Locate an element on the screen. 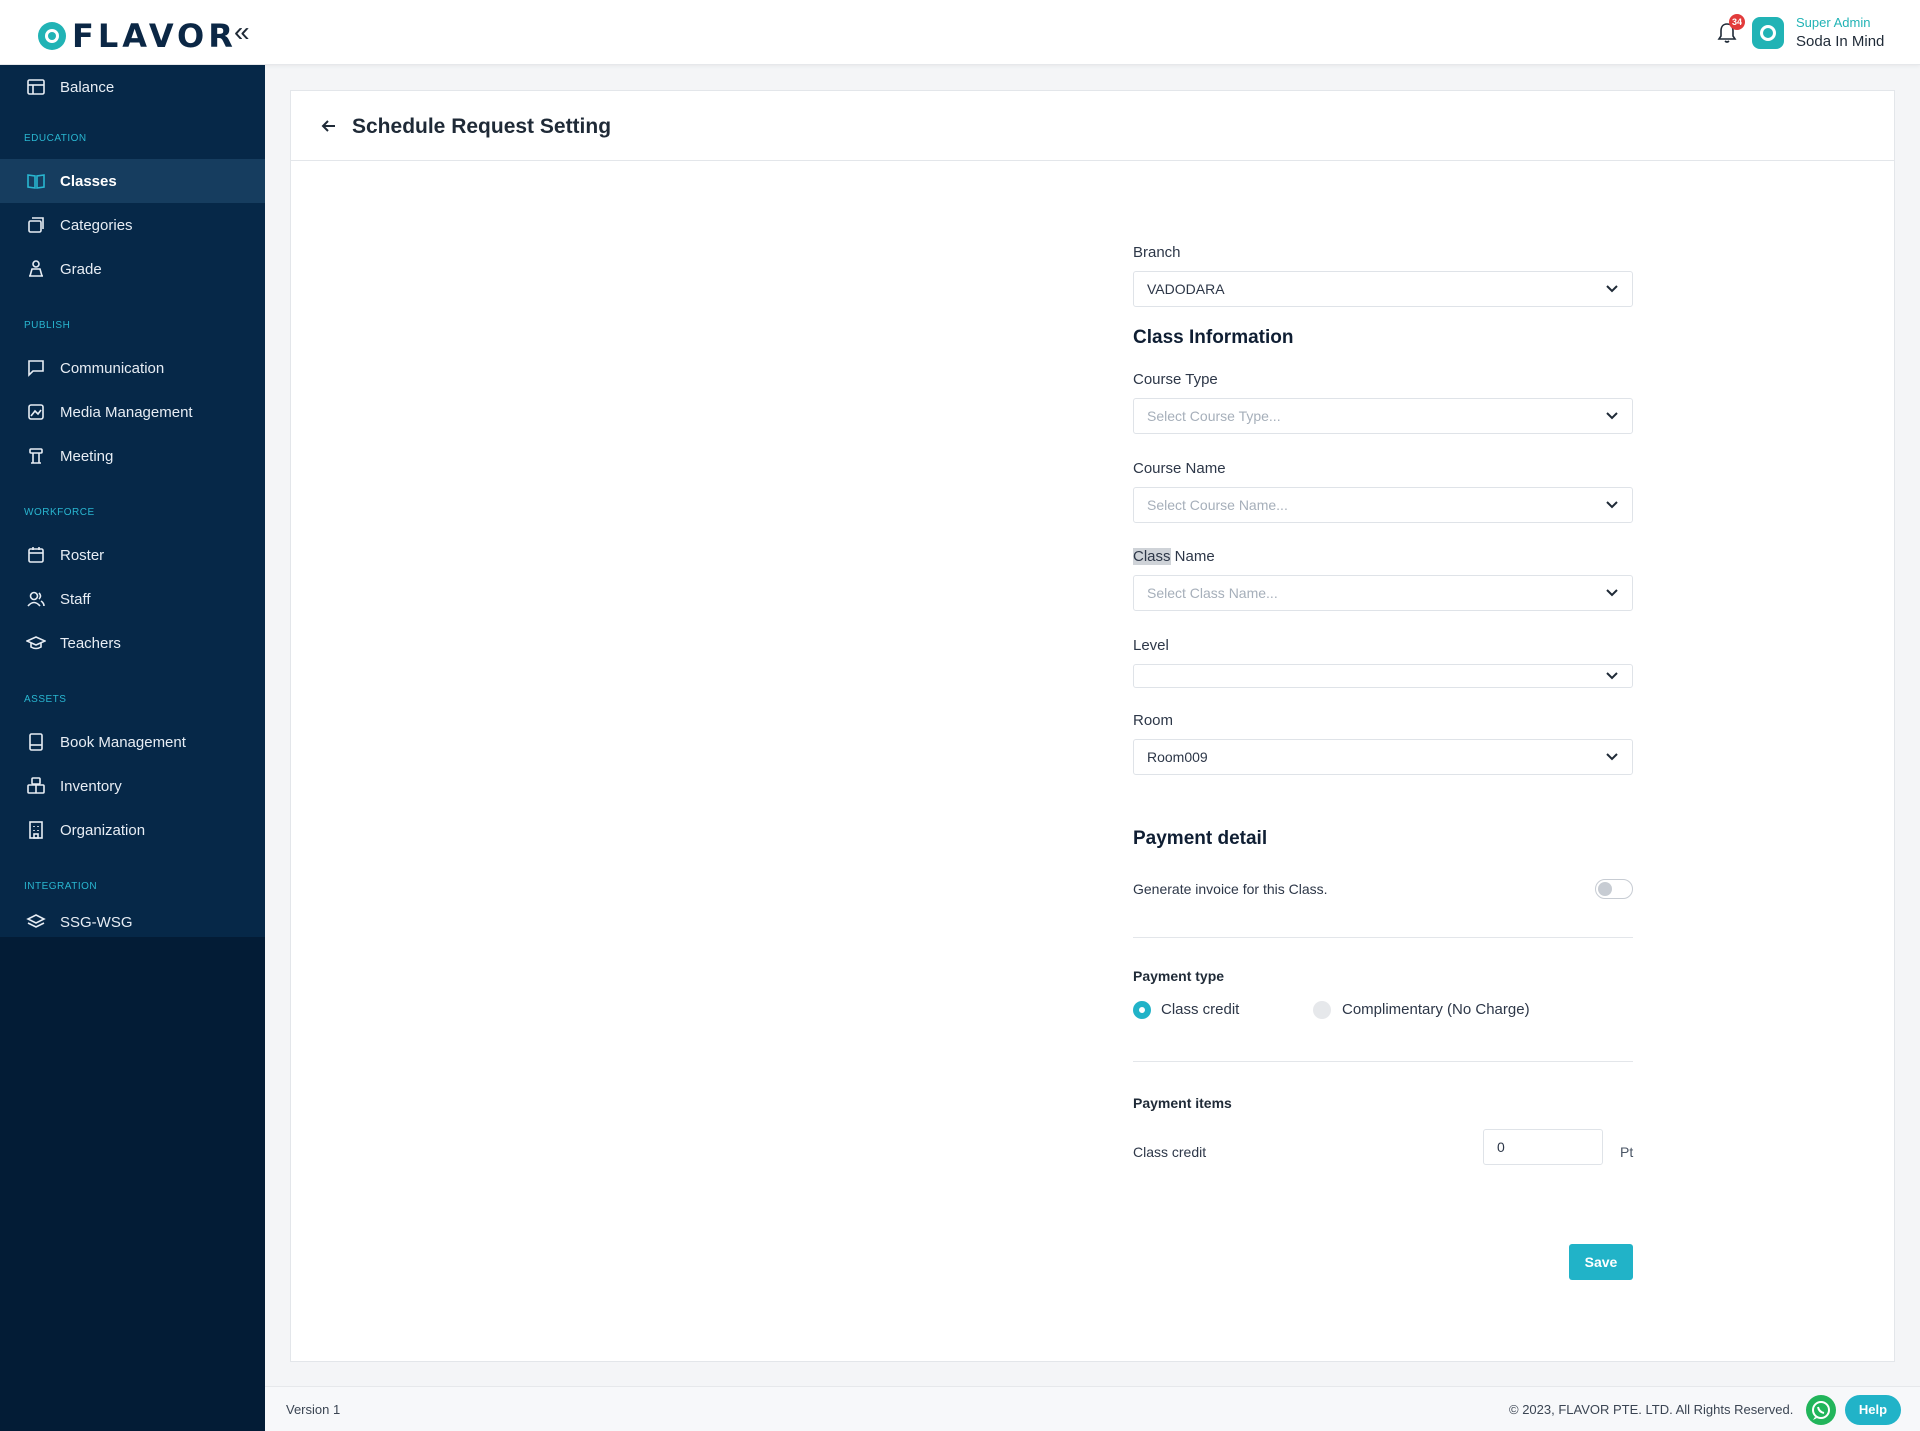 Image resolution: width=1920 pixels, height=1431 pixels. sidebar-item-label: Grade is located at coordinates (81, 269).